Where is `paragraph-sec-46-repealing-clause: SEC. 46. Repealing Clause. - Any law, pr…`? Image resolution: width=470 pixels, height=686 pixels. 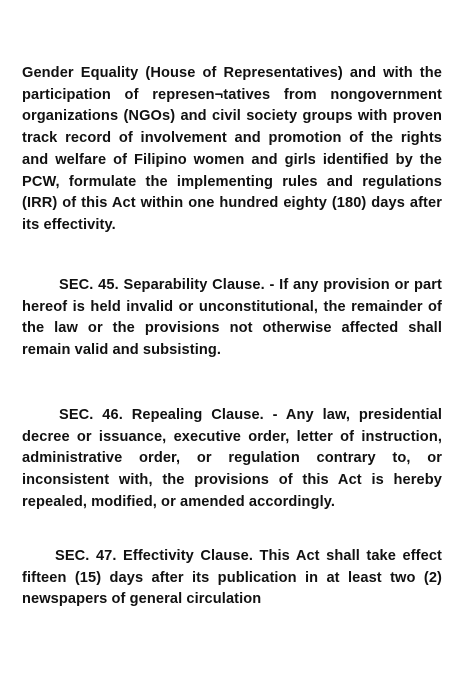 paragraph-sec-46-repealing-clause: SEC. 46. Repealing Clause. - Any law, pr… is located at coordinates (232, 458).